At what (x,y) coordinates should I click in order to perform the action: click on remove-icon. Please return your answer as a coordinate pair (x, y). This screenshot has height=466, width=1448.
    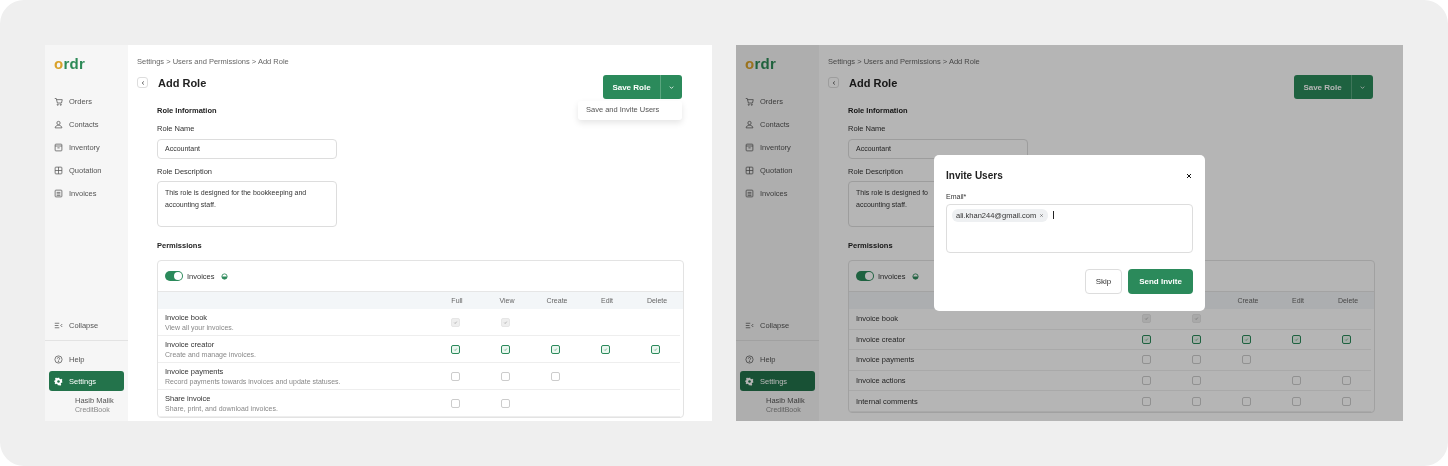
    Looking at the image, I should click on (1042, 215).